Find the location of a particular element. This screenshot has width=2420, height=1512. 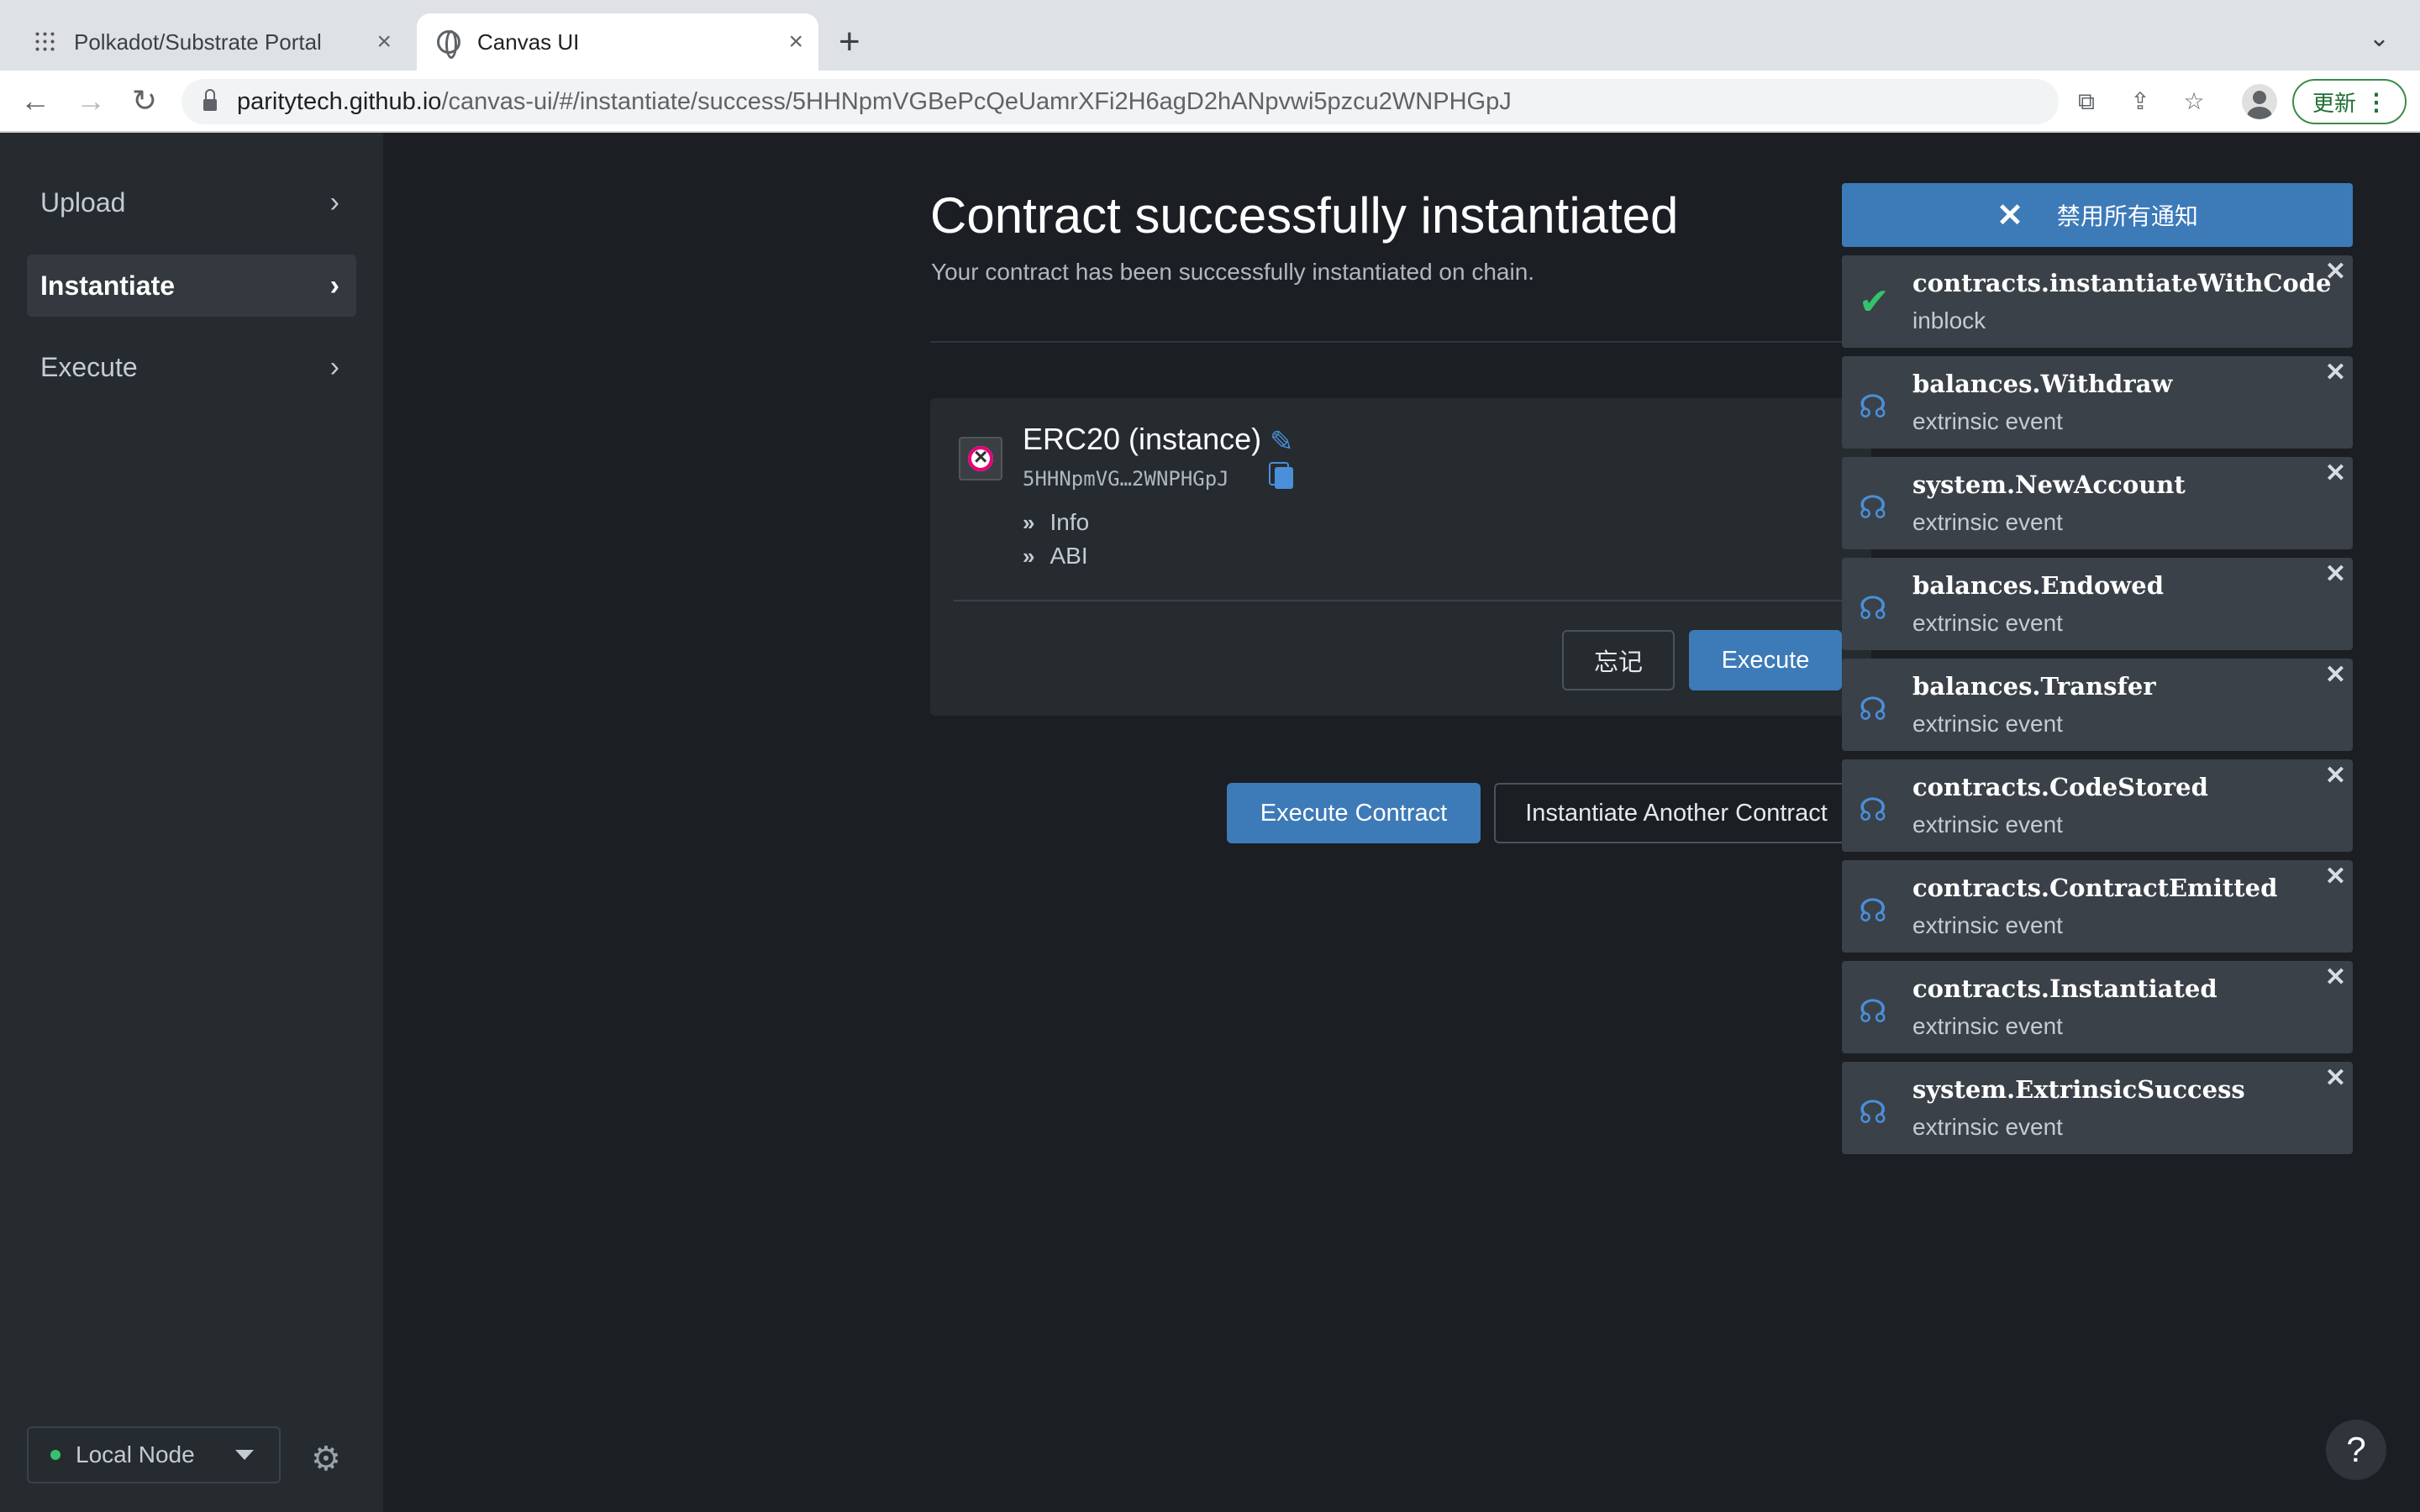

copy-icon is located at coordinates (1284, 478).